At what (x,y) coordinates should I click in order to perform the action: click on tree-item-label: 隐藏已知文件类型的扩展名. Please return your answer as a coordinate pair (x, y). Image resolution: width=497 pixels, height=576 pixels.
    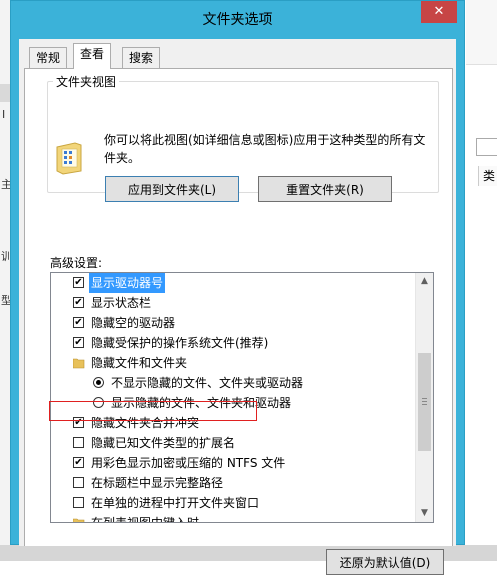
    Looking at the image, I should click on (163, 443).